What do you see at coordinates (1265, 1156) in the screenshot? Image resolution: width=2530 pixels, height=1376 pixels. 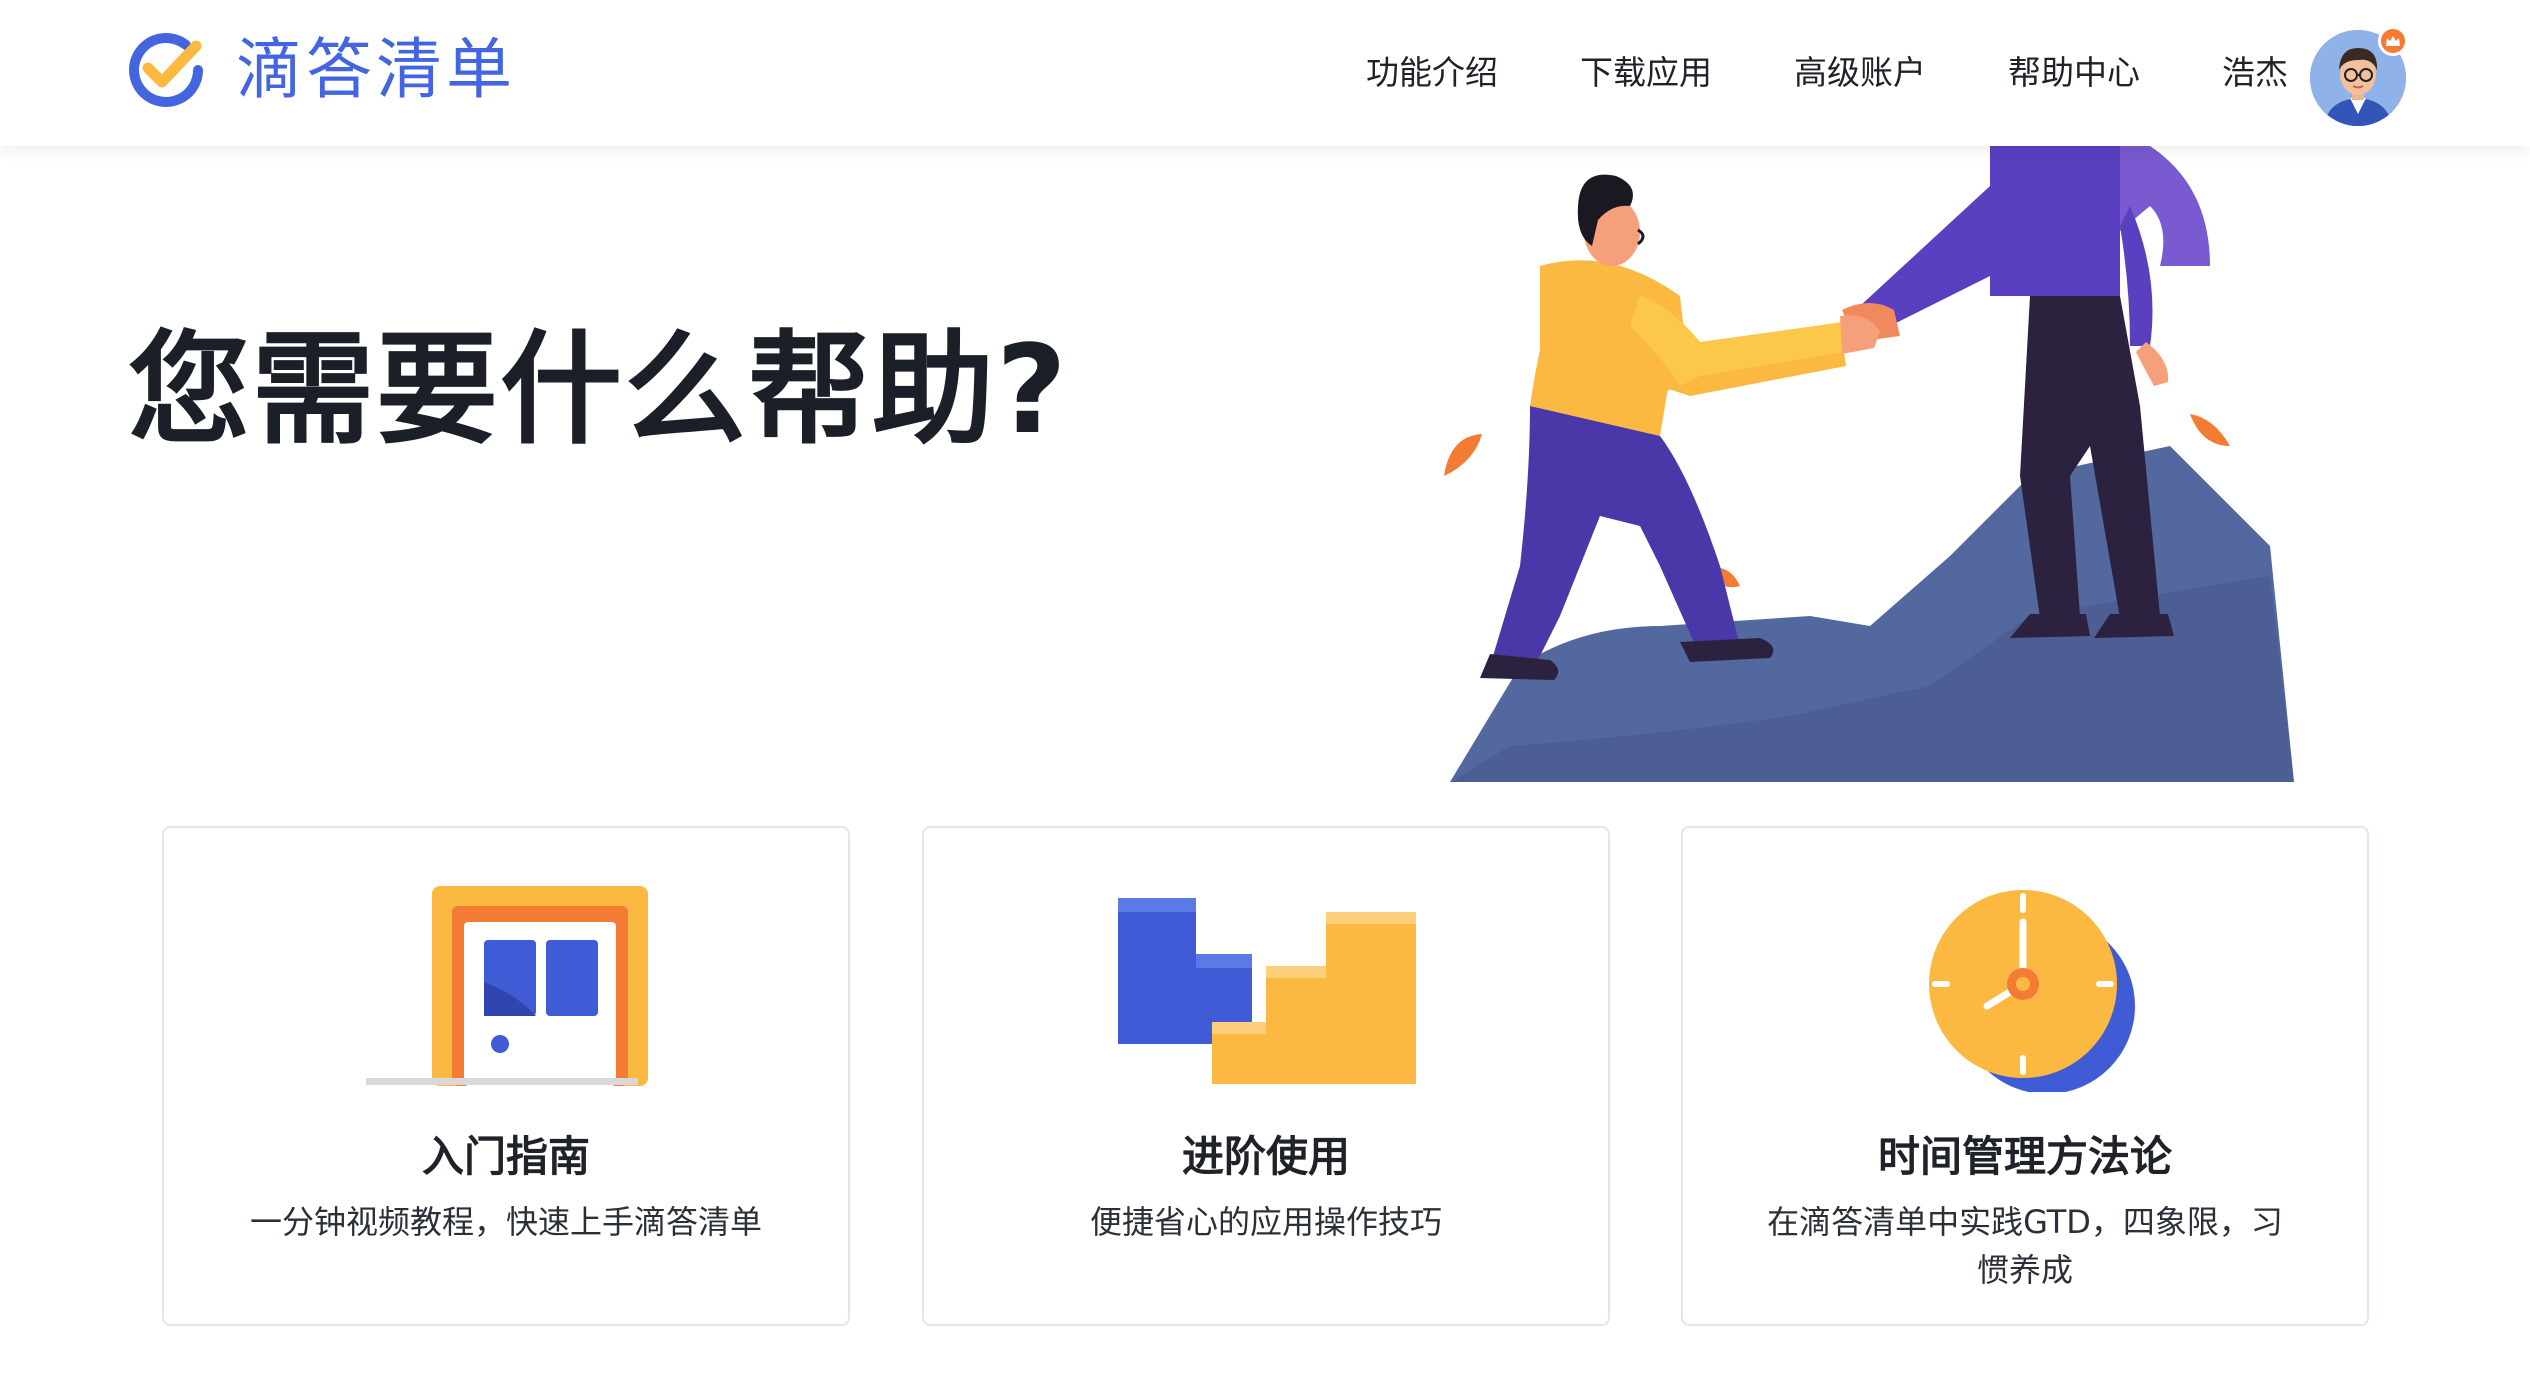 I see `card-title: 进阶使用` at bounding box center [1265, 1156].